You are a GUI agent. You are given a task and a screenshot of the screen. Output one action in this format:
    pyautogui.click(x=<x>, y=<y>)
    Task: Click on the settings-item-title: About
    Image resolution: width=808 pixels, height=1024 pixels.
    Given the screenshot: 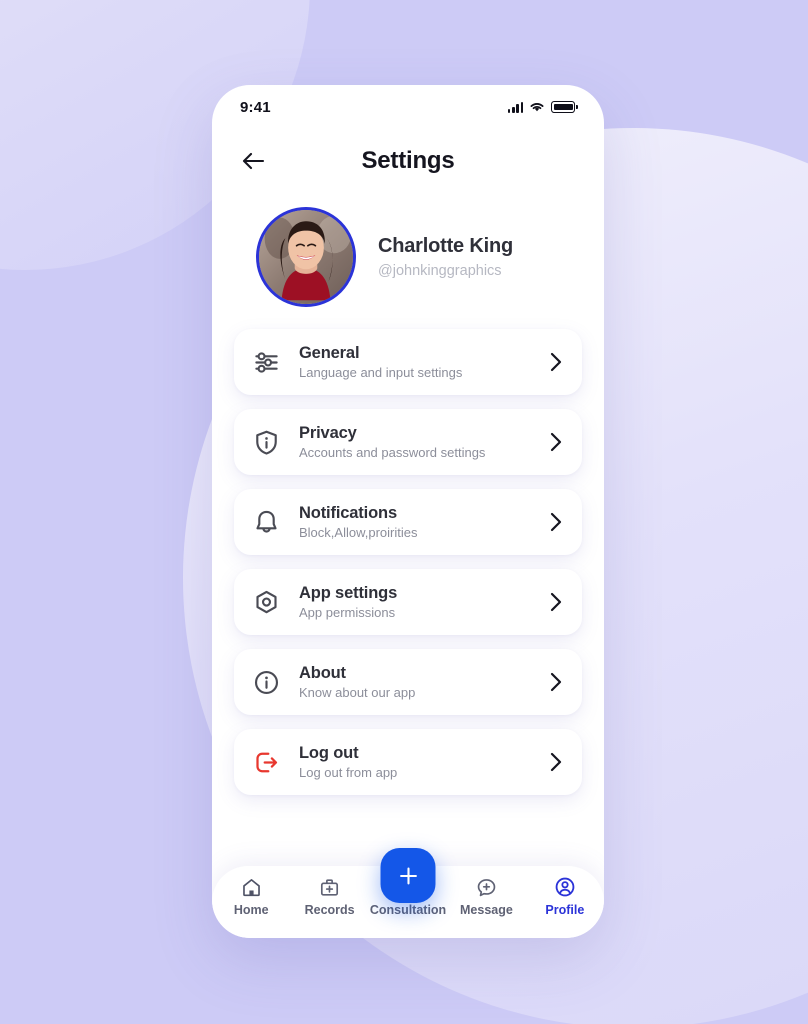 What is the action you would take?
    pyautogui.click(x=322, y=673)
    